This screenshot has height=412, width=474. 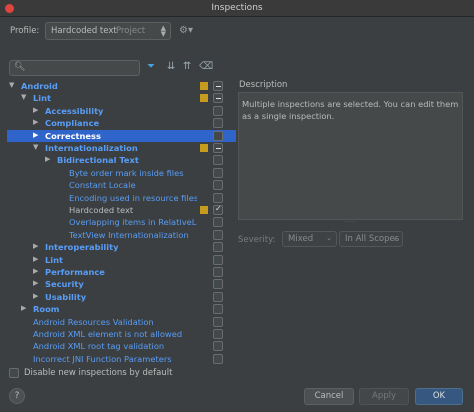 I want to click on scope-value: In All Scopes, so click(x=372, y=239).